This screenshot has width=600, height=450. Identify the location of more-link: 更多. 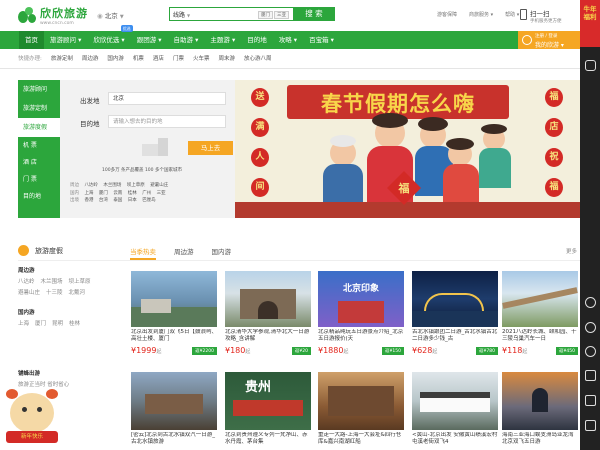
(571, 251).